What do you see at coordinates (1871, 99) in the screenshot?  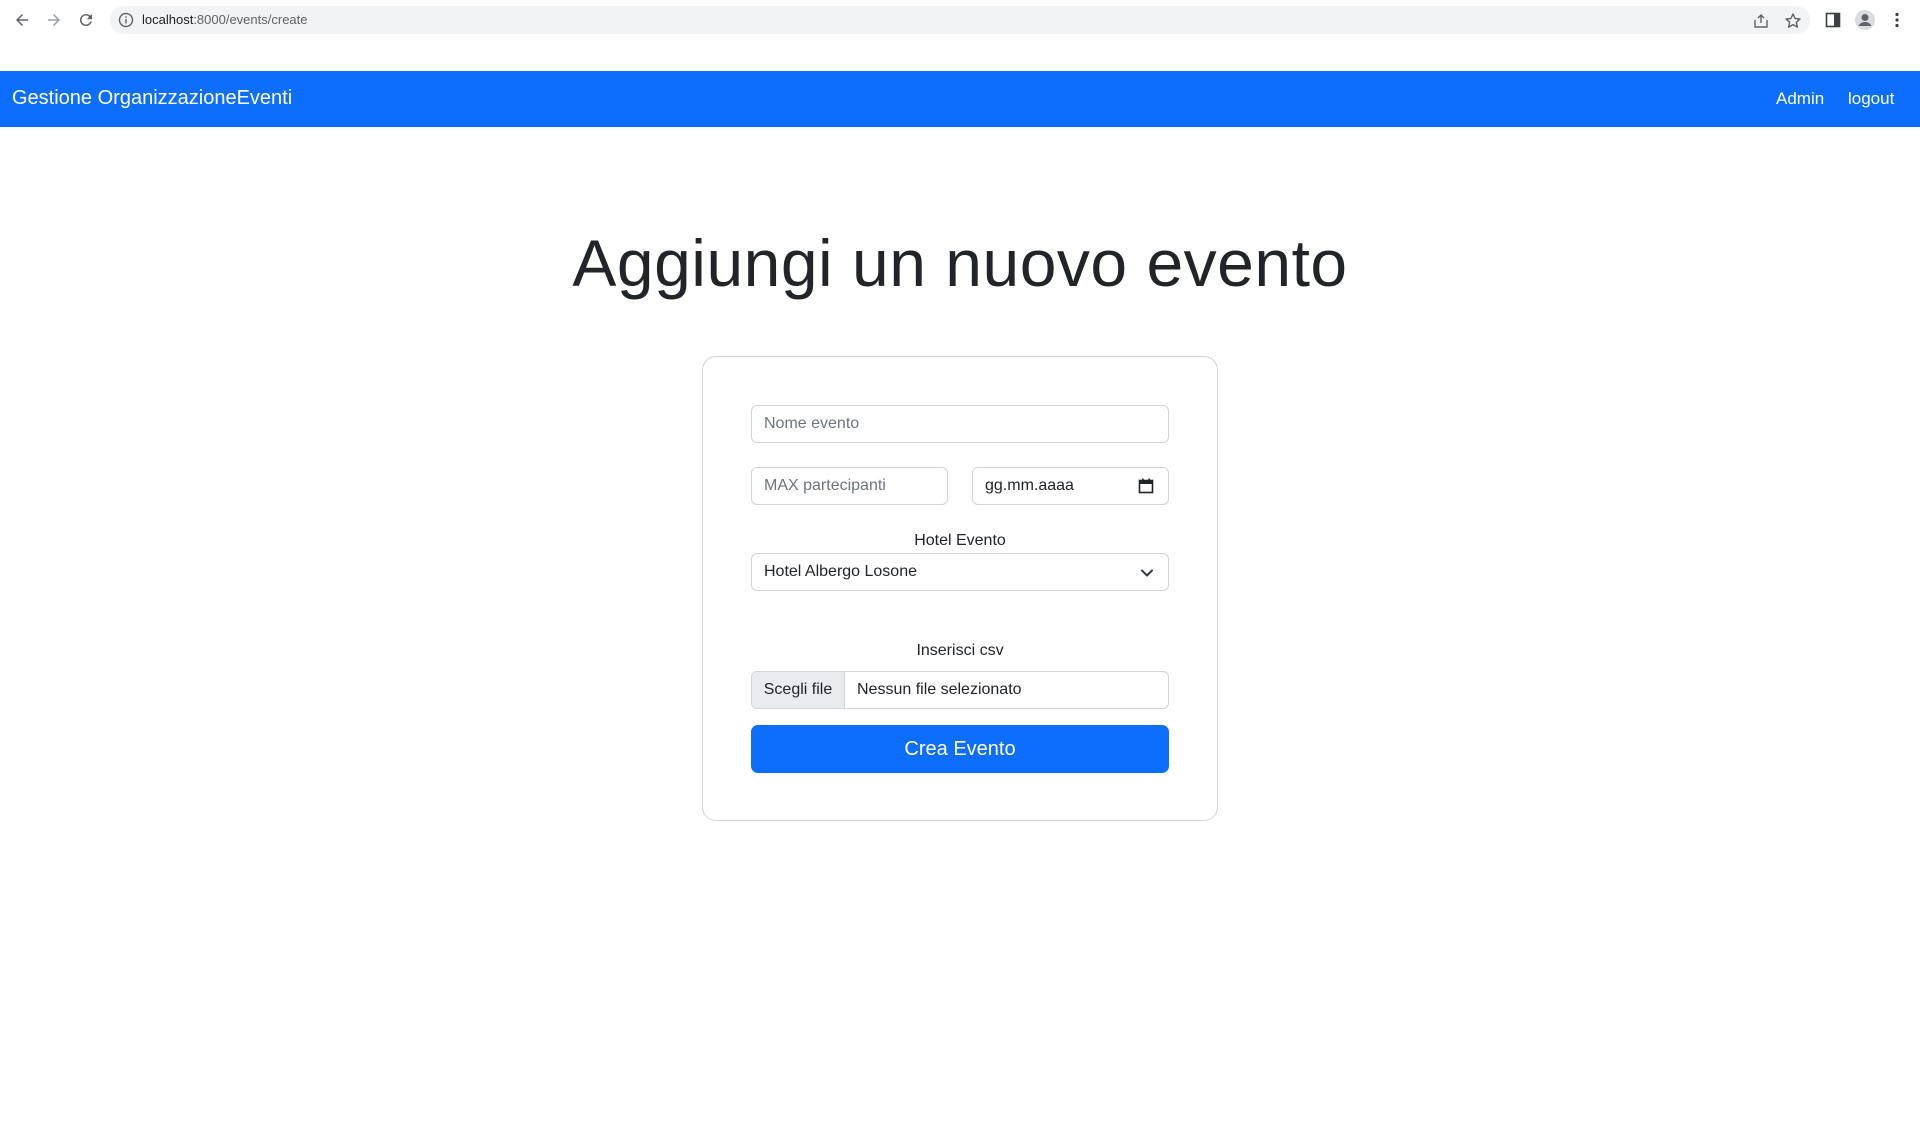 I see `nav-link-logout: logout` at bounding box center [1871, 99].